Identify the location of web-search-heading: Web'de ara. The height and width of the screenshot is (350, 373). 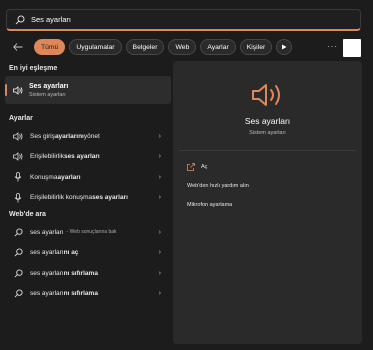
(27, 214).